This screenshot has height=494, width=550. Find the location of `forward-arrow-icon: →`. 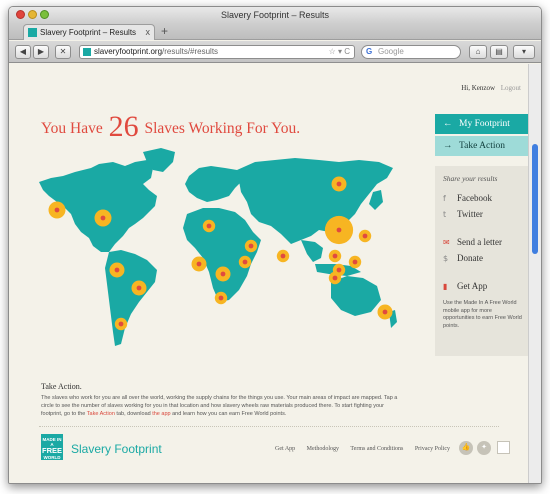

forward-arrow-icon: → is located at coordinates (448, 146).